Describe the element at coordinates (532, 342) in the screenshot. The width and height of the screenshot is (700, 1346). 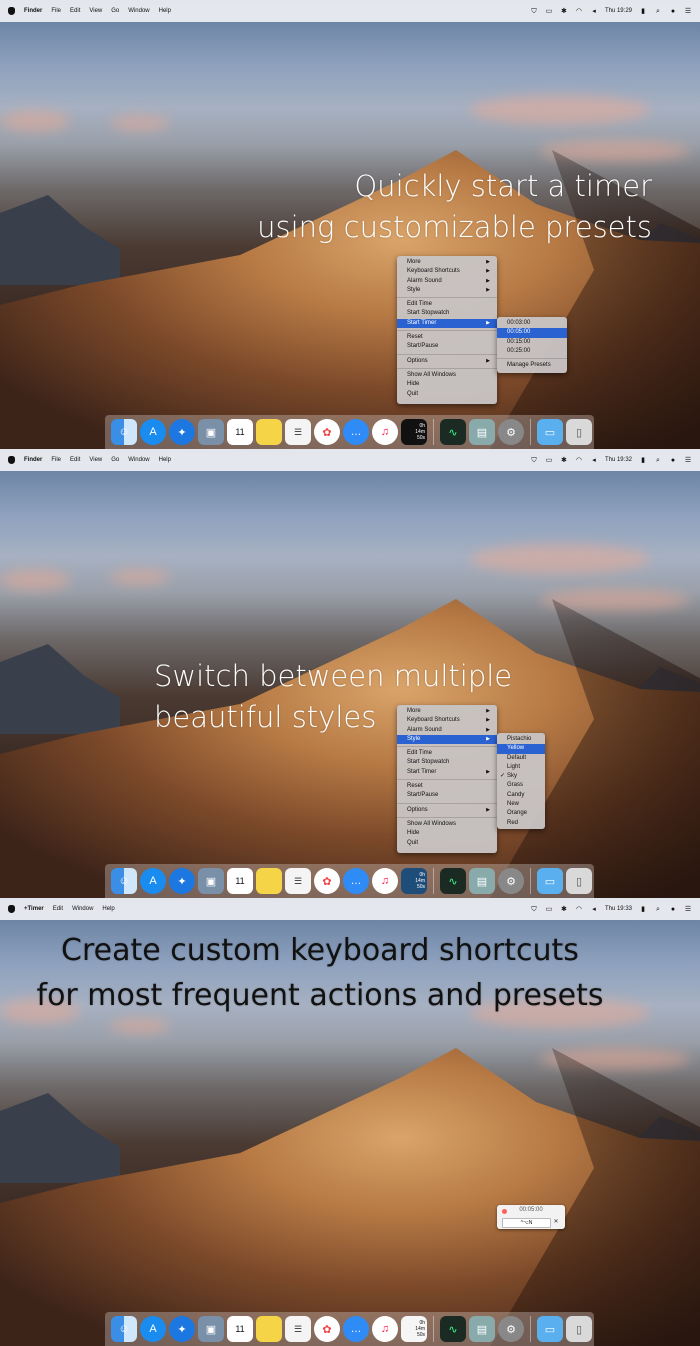
I see `preset-item: 00:15:00` at that location.